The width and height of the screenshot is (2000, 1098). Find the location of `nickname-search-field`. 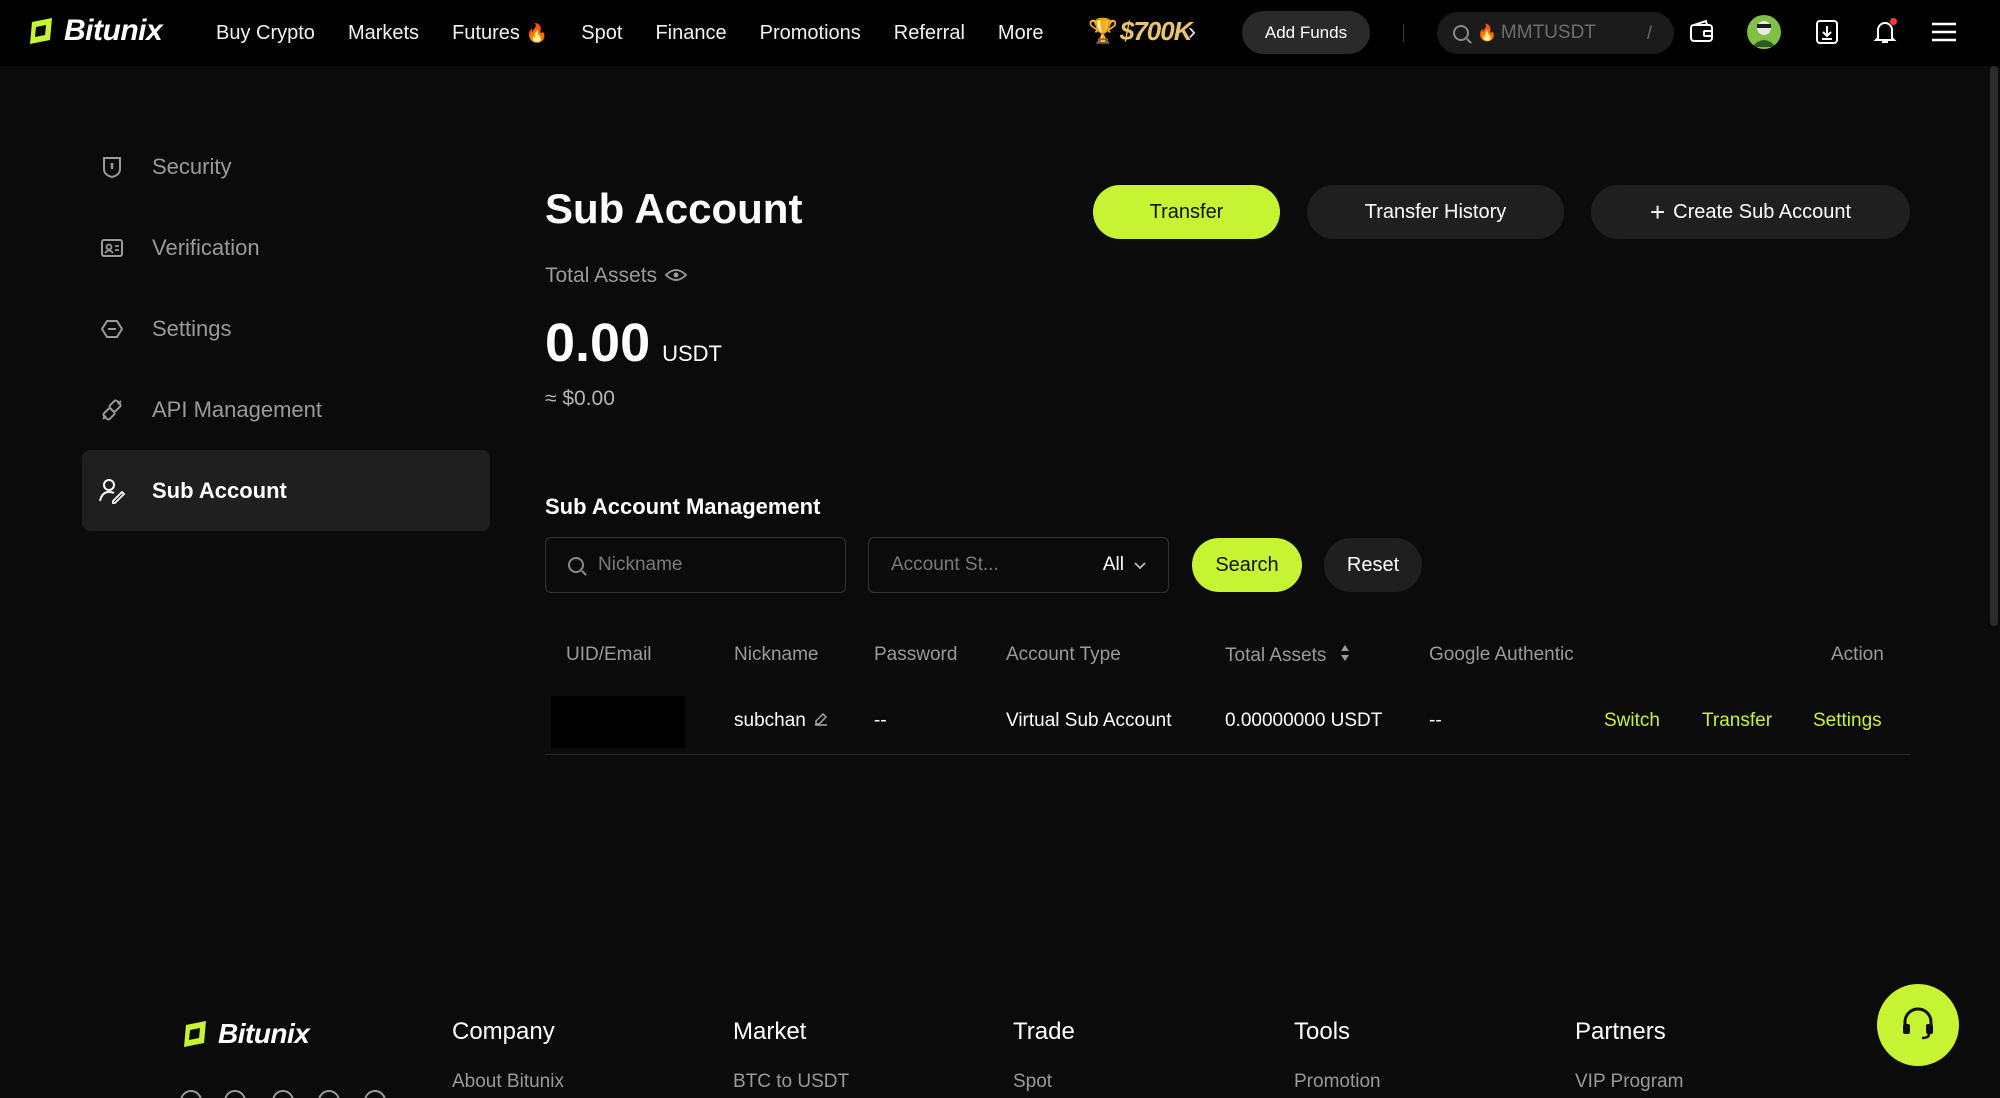

nickname-search-field is located at coordinates (695, 565).